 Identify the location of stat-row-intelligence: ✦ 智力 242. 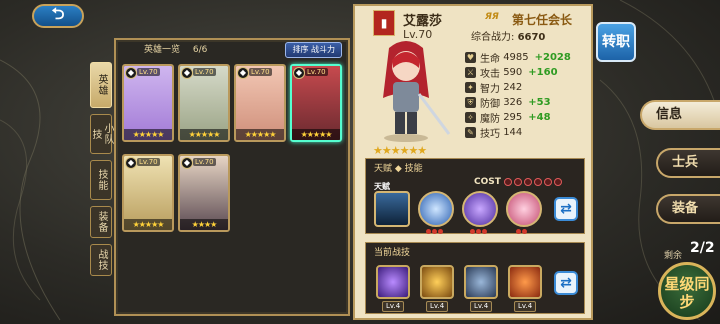
(518, 87).